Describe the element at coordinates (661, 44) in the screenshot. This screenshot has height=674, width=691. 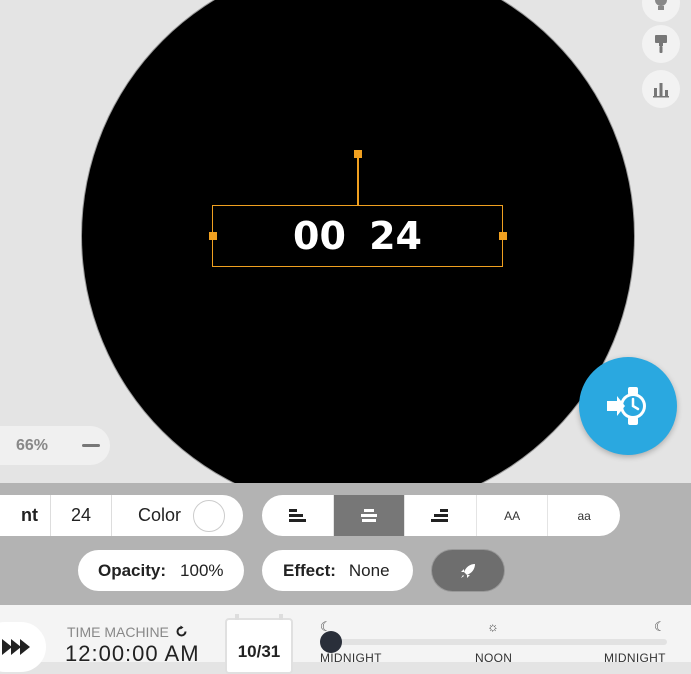
I see `paint-roller-icon` at that location.